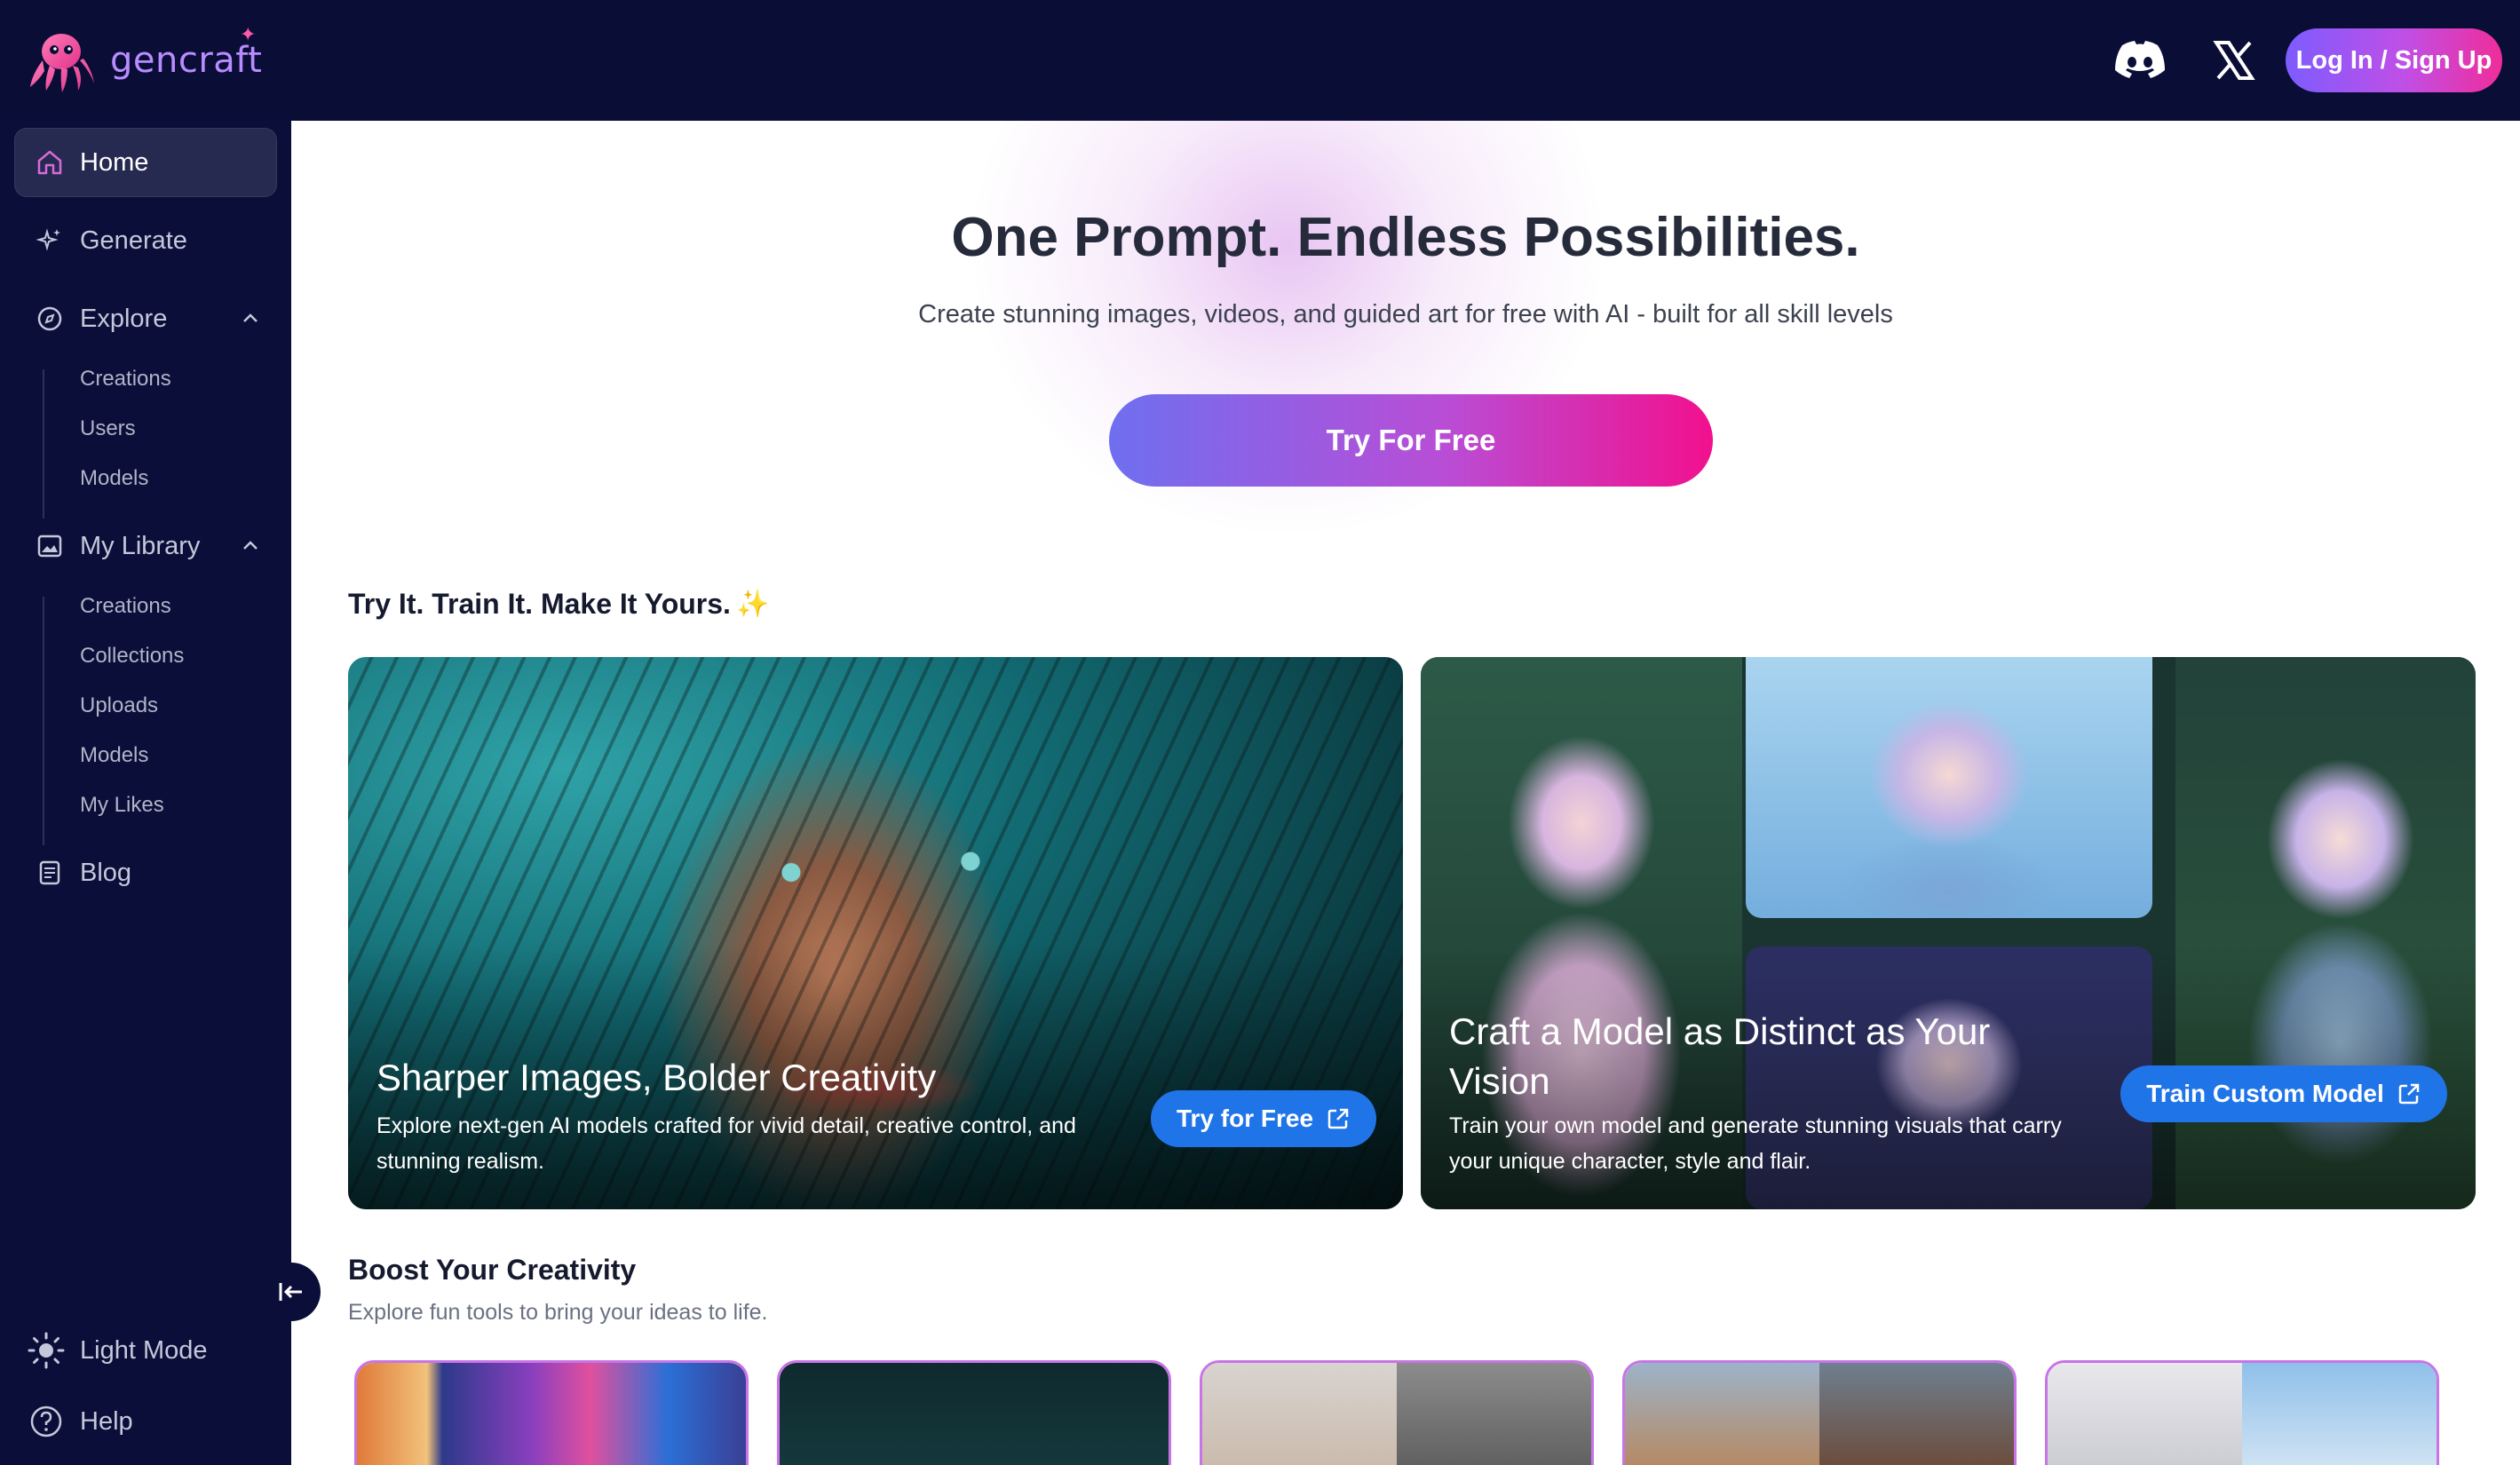  I want to click on explore-creations-link: Creations, so click(125, 379).